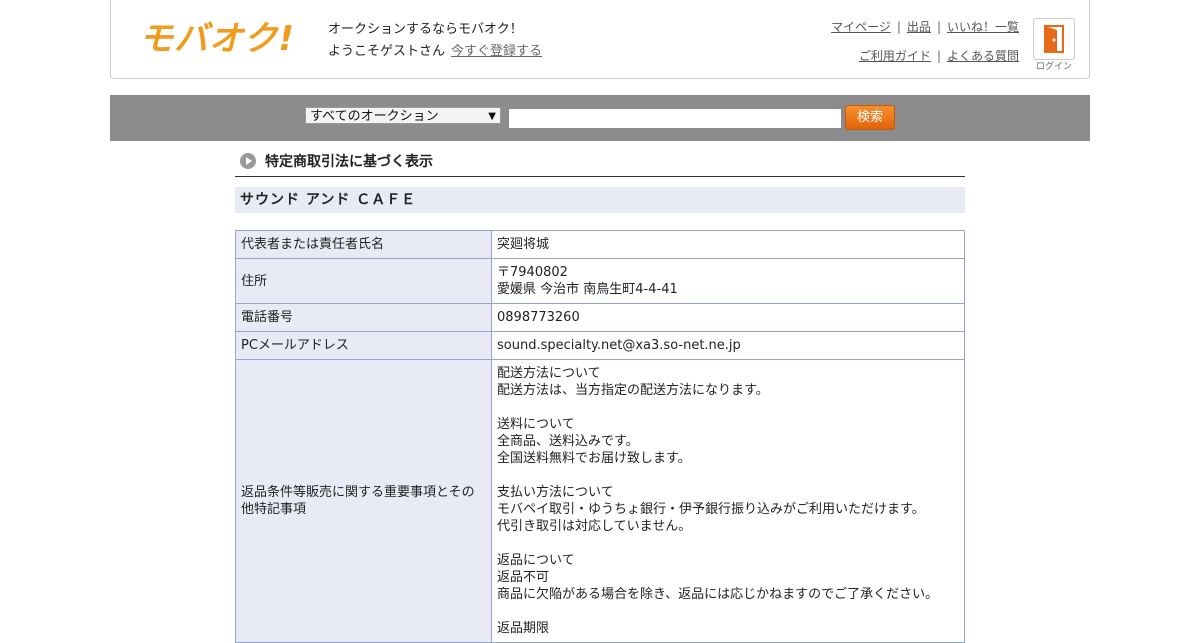  Describe the element at coordinates (492, 116) in the screenshot. I see `chevron-down-icon: ▼` at that location.